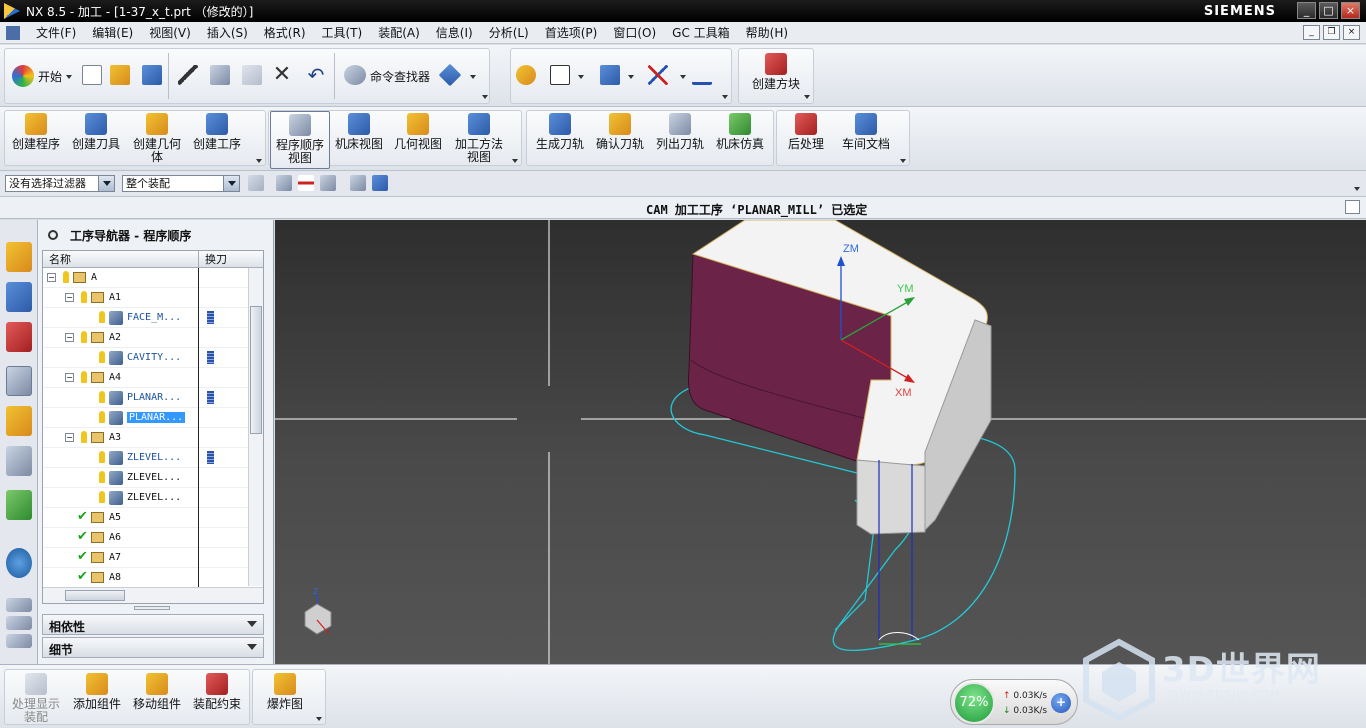  What do you see at coordinates (509, 32) in the screenshot?
I see `menu-analysis: 分析(L)` at bounding box center [509, 32].